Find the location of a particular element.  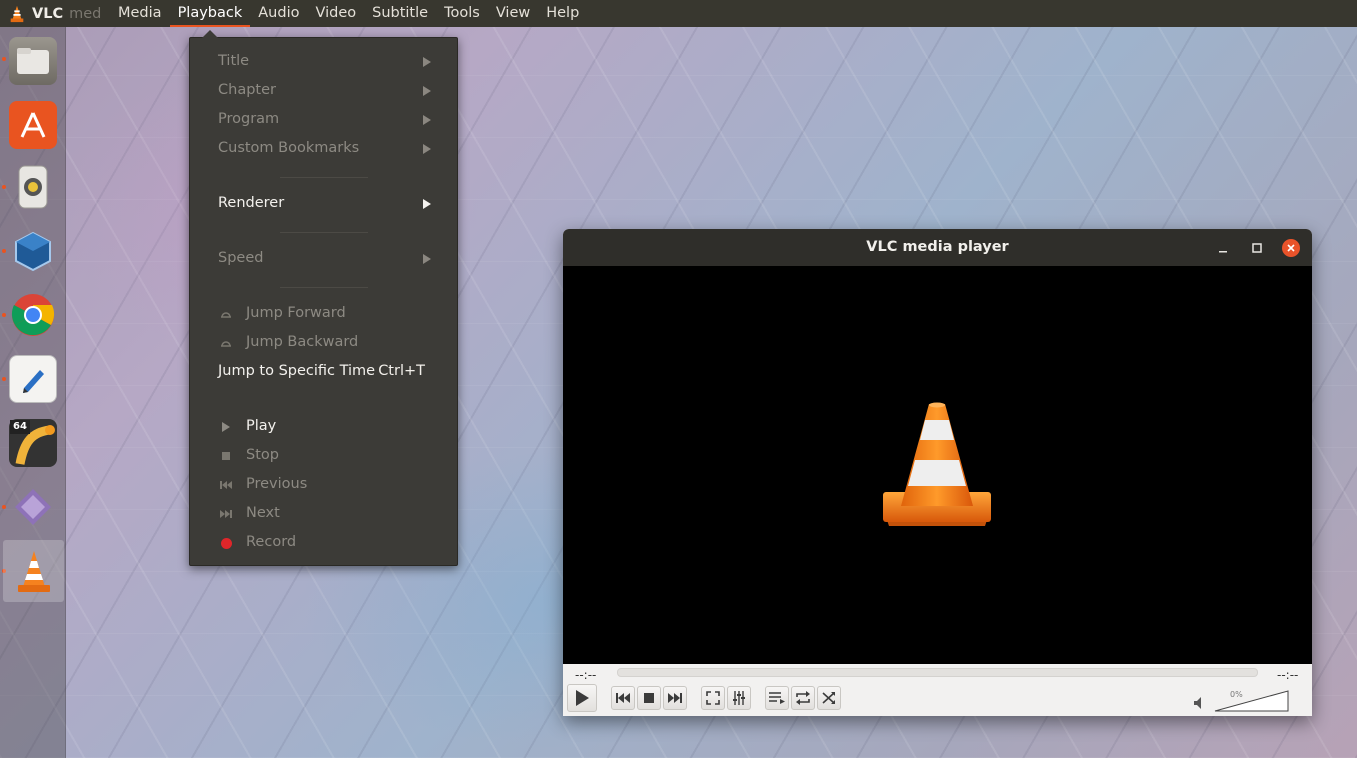

menu-item-renderer: Renderer is located at coordinates (323, 203).